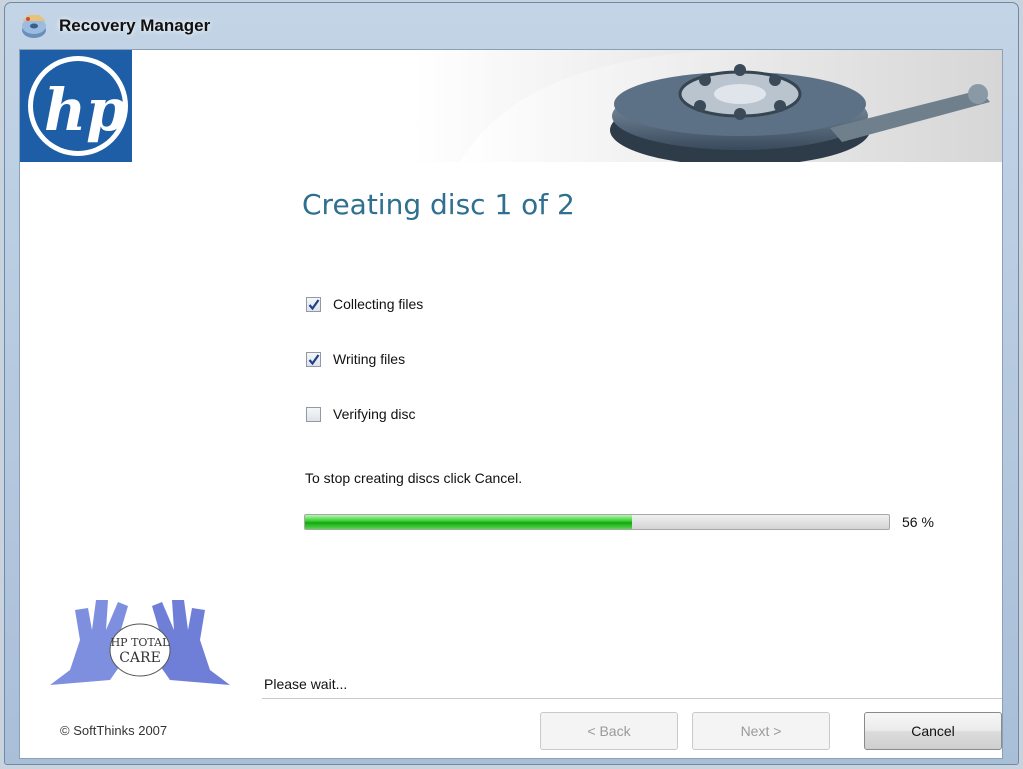  I want to click on step-writing-files: Writing files, so click(355, 359).